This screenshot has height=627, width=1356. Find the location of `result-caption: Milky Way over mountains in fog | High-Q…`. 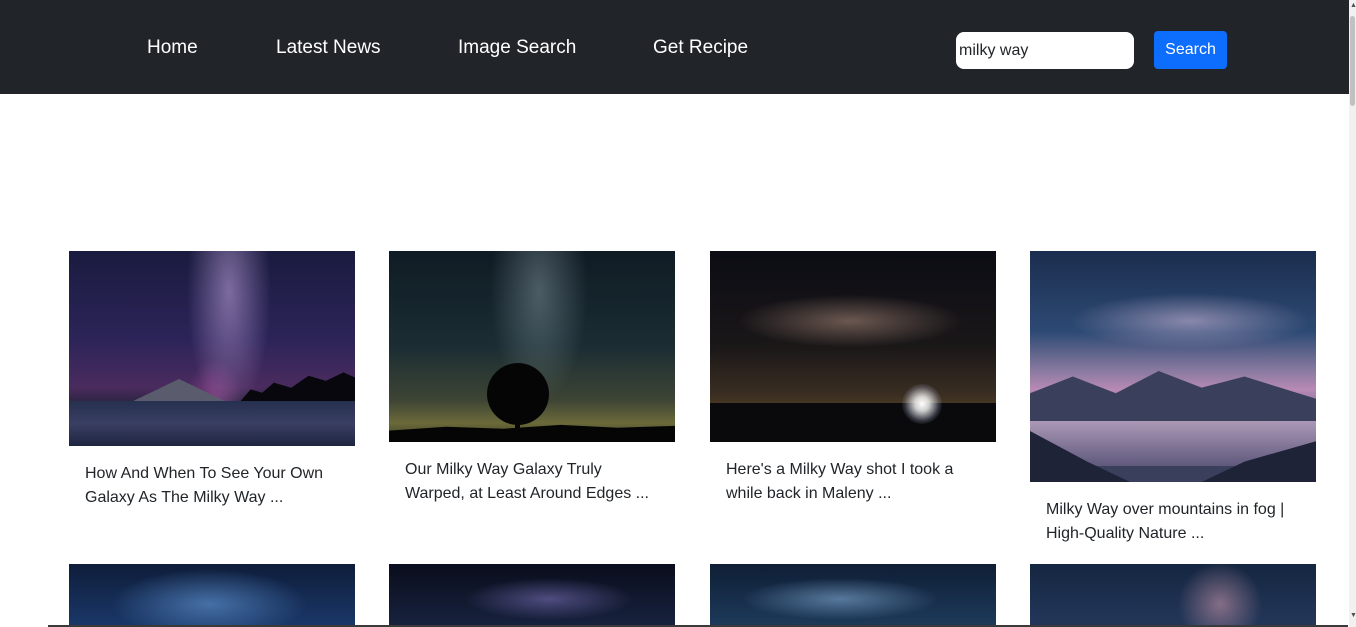

result-caption: Milky Way over mountains in fog | High-Q… is located at coordinates (1165, 521).